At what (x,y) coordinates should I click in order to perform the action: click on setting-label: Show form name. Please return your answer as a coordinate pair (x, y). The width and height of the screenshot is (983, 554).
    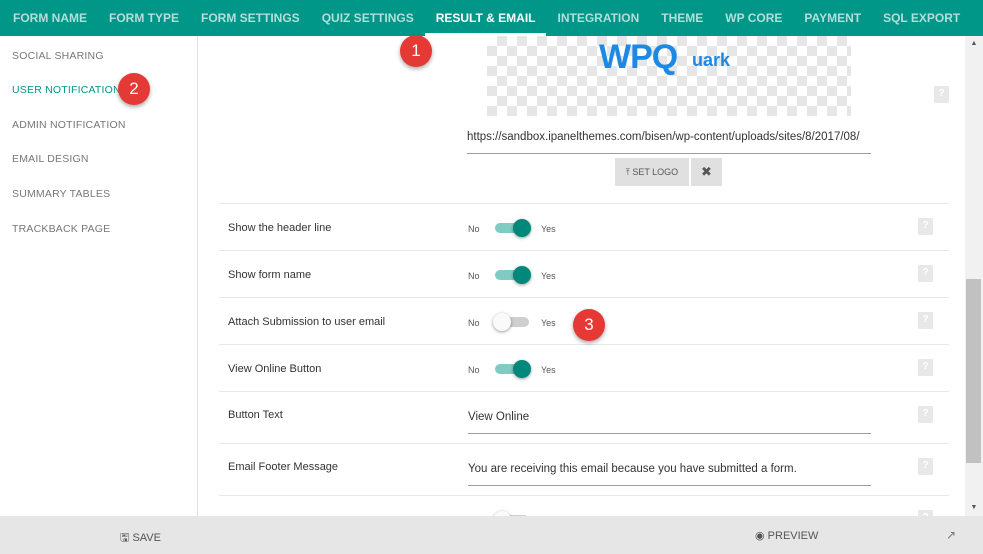
    Looking at the image, I should click on (270, 275).